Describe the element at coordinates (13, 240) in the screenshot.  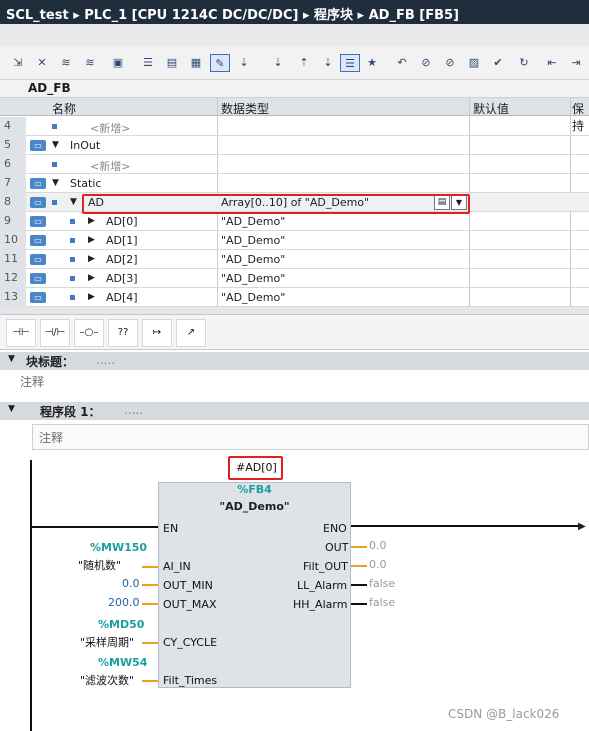
I see `row-number: 10` at that location.